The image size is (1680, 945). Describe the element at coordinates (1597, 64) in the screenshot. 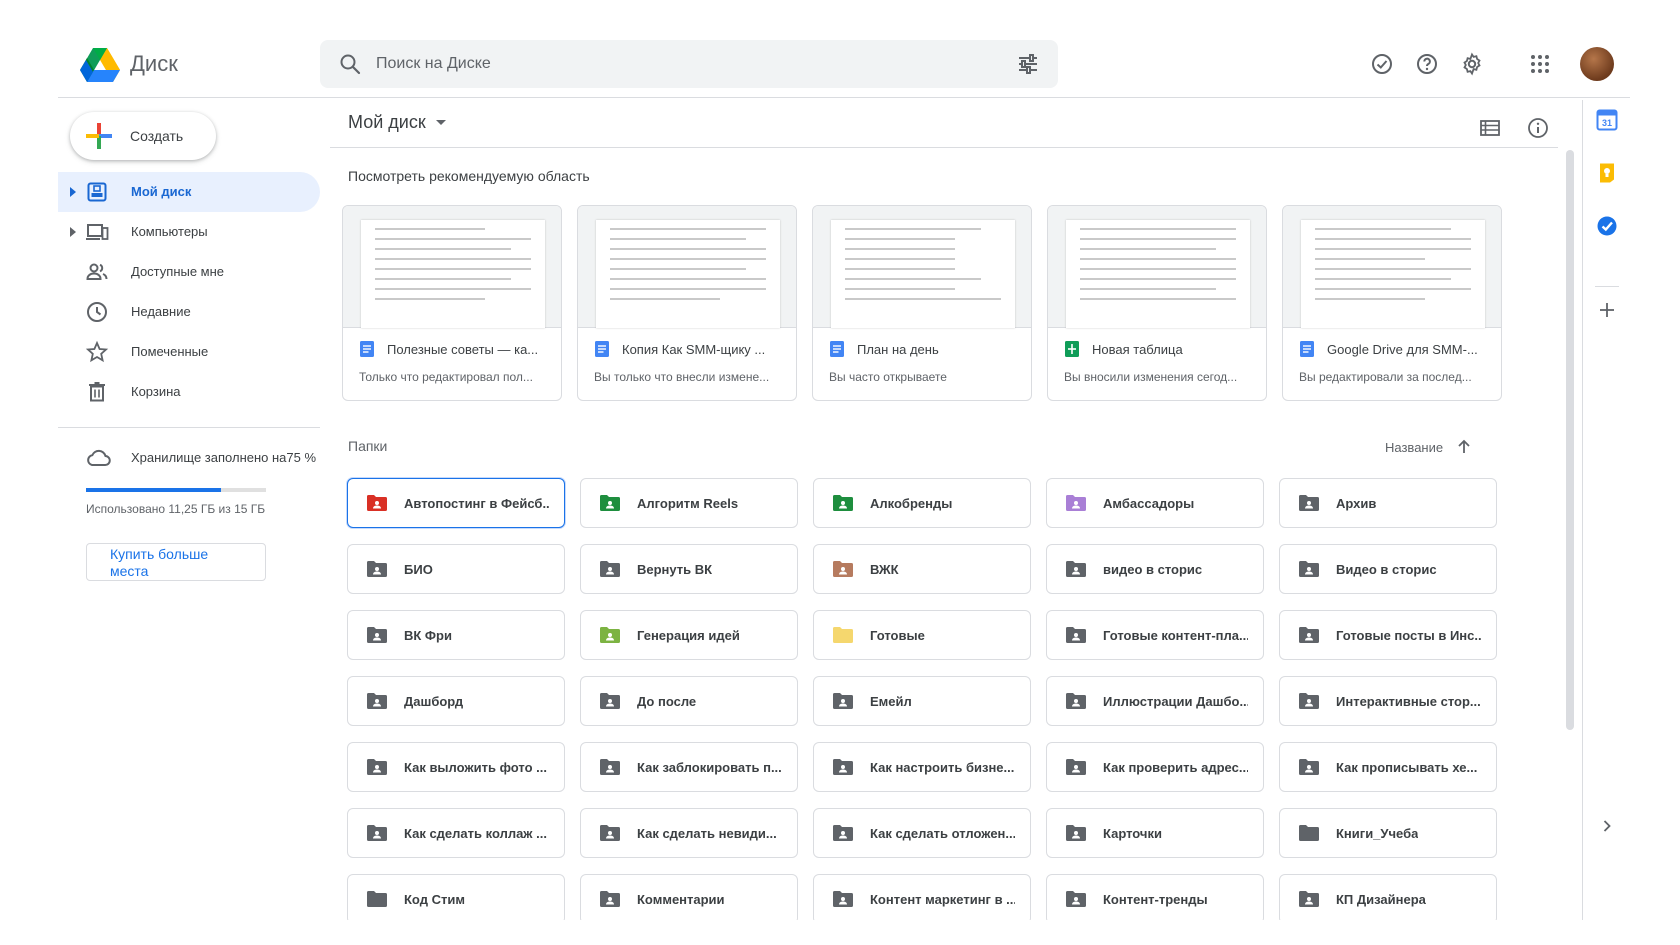

I see `account-avatar` at that location.